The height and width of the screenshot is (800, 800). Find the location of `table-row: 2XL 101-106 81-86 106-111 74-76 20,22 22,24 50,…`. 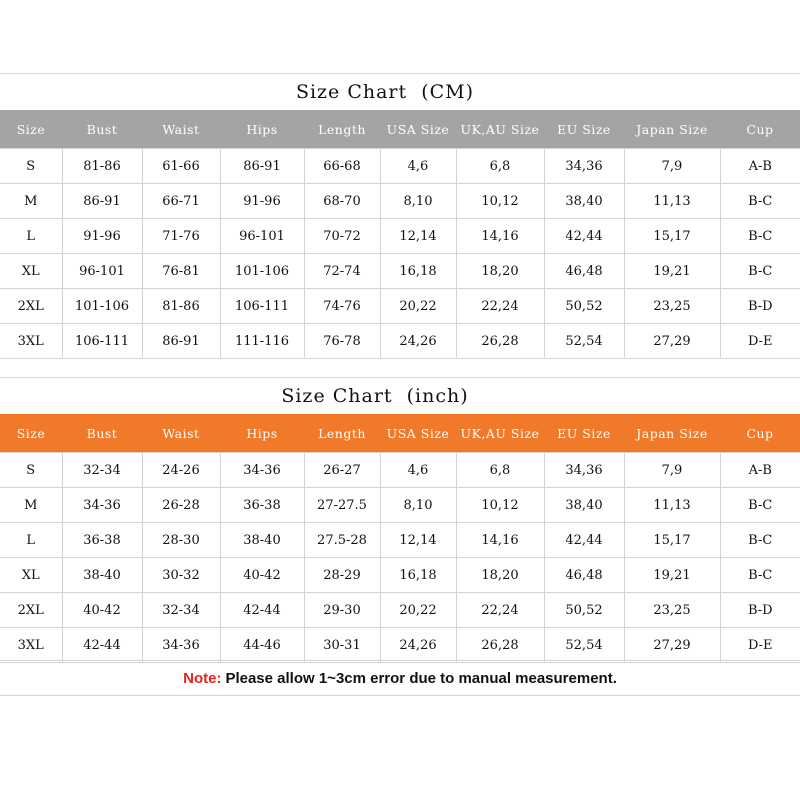

table-row: 2XL 101-106 81-86 106-111 74-76 20,22 22,24 50,… is located at coordinates (400, 306).